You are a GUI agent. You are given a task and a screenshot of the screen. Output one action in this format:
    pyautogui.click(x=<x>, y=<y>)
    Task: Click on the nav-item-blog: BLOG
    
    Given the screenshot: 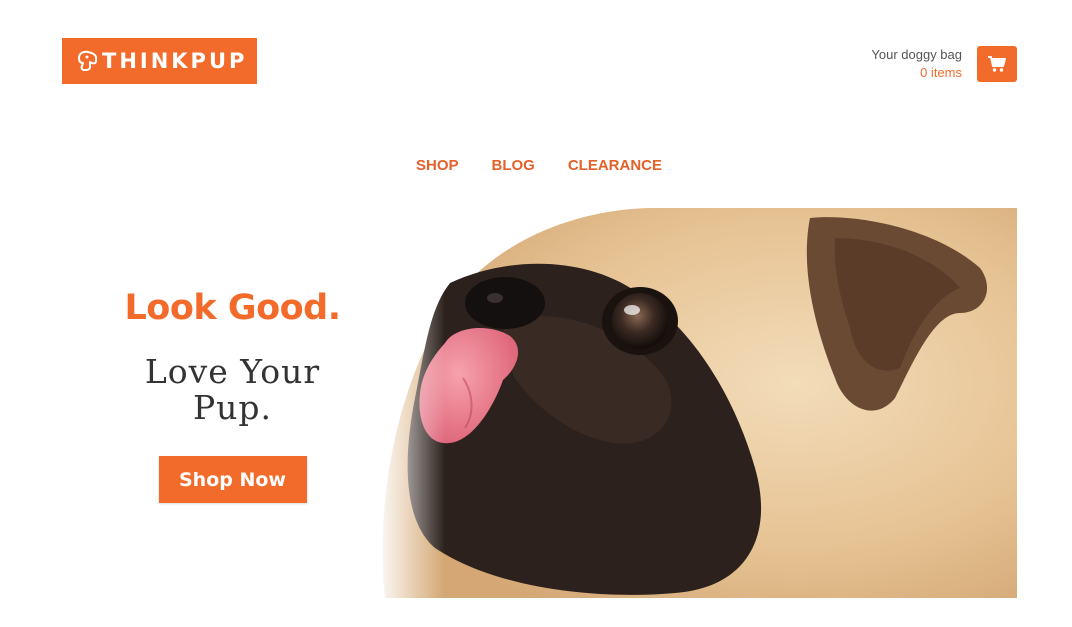 What is the action you would take?
    pyautogui.click(x=513, y=165)
    